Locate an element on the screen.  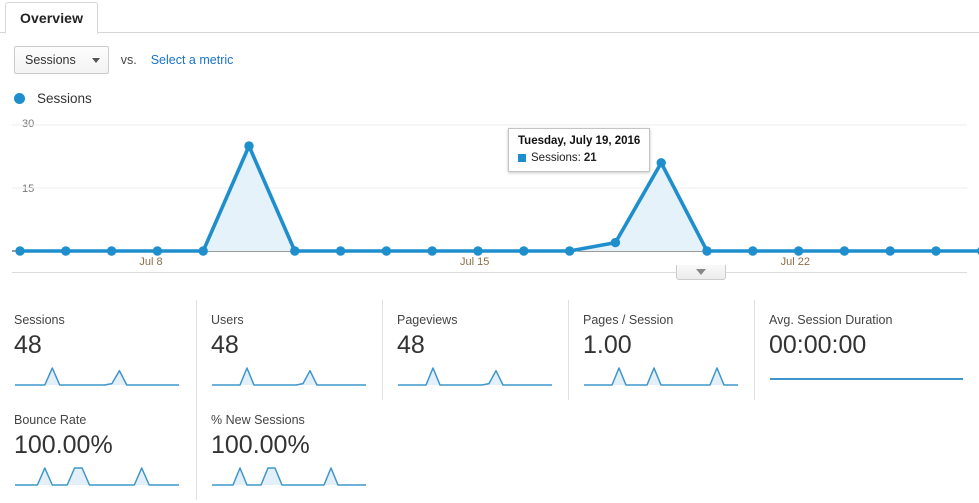
x-axis-tick-jul22: Jul 22 is located at coordinates (795, 262).